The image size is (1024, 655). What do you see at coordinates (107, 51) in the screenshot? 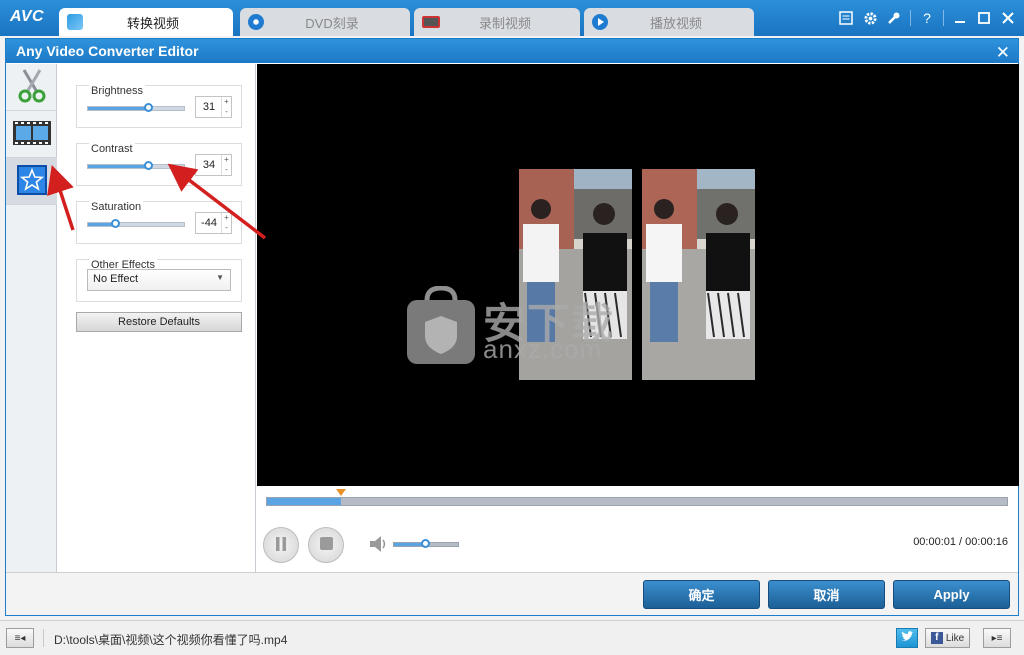
I see `dialog-title: Any Video Converter Editor` at bounding box center [107, 51].